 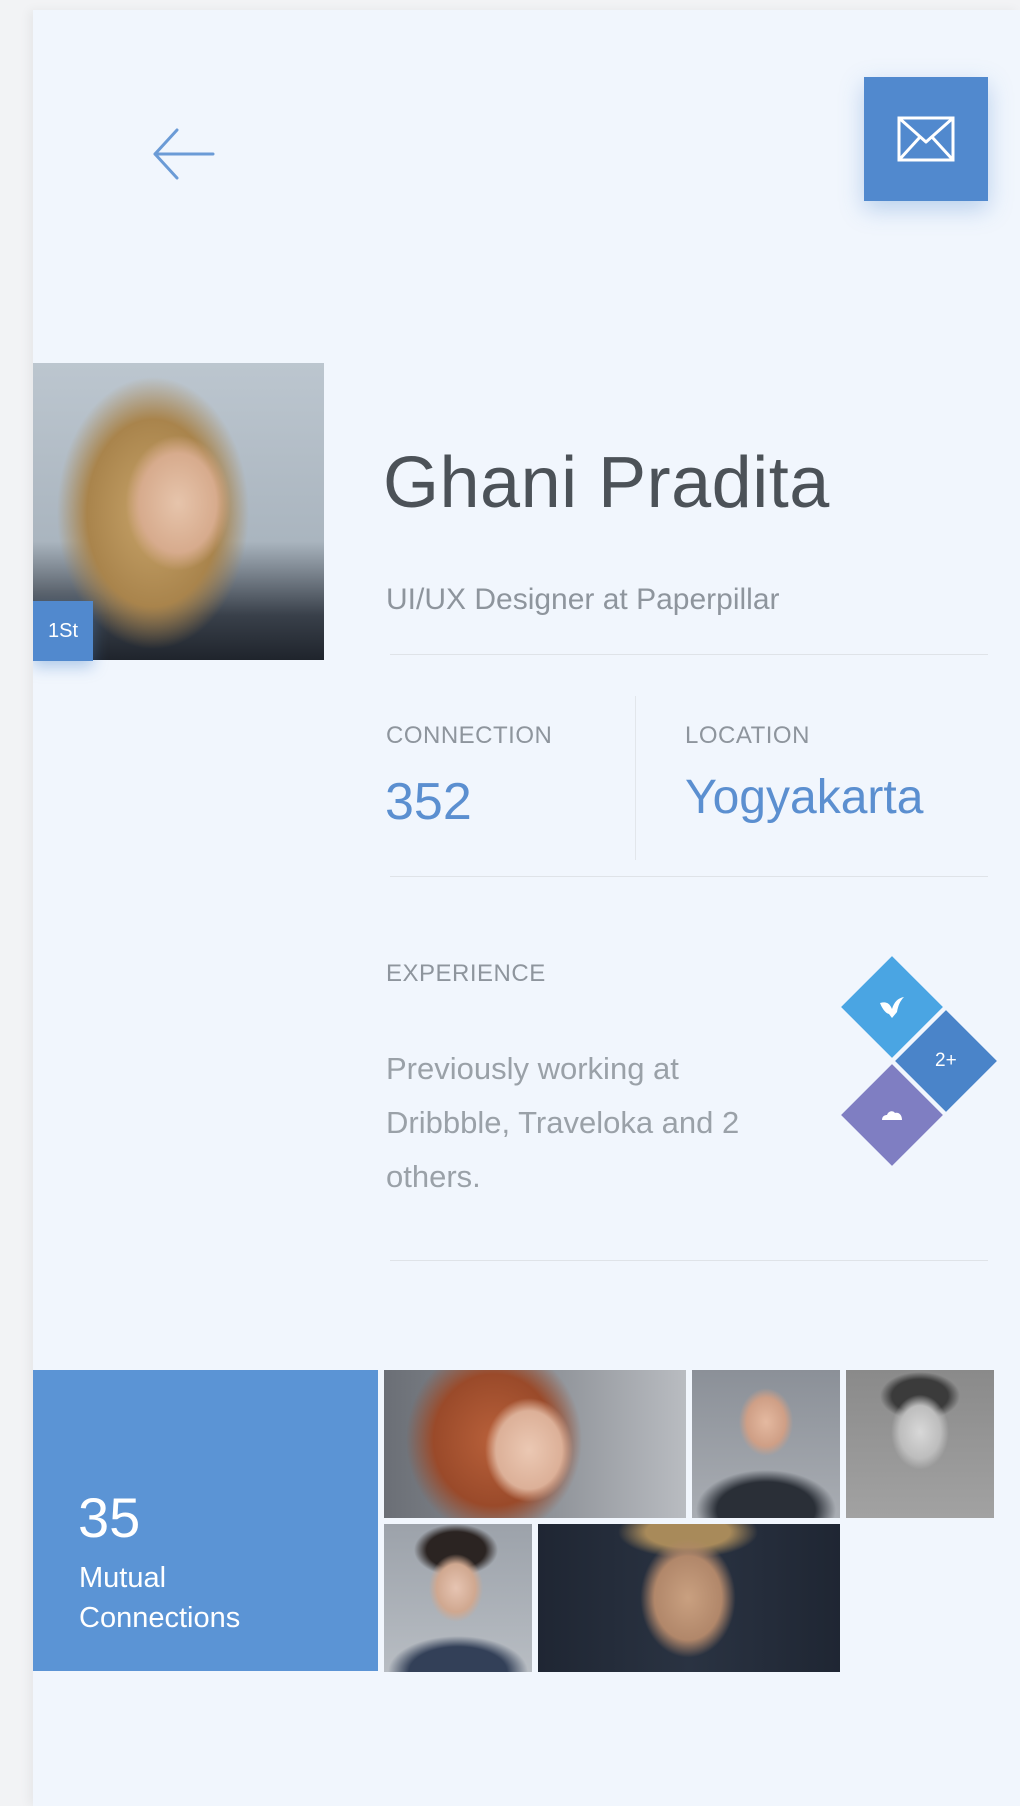 What do you see at coordinates (205, 1520) in the screenshot?
I see `mutual-connections-card: 35 Mutual Connections` at bounding box center [205, 1520].